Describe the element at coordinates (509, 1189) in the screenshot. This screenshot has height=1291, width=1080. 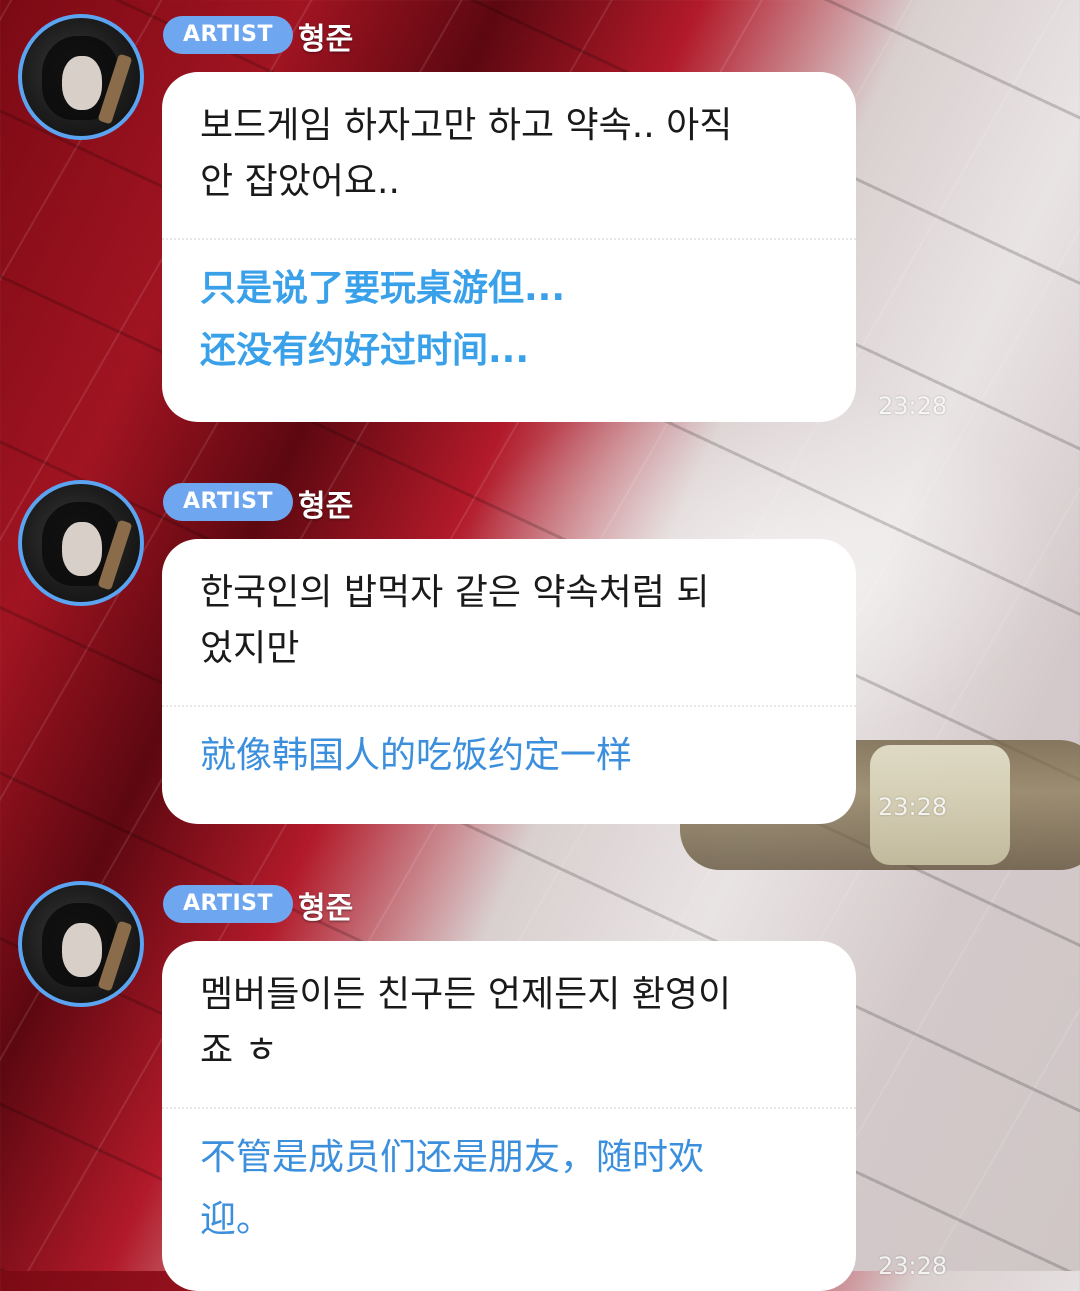
I see `translation-text: 不管是成员们还是朋友，随时欢 迎。` at that location.